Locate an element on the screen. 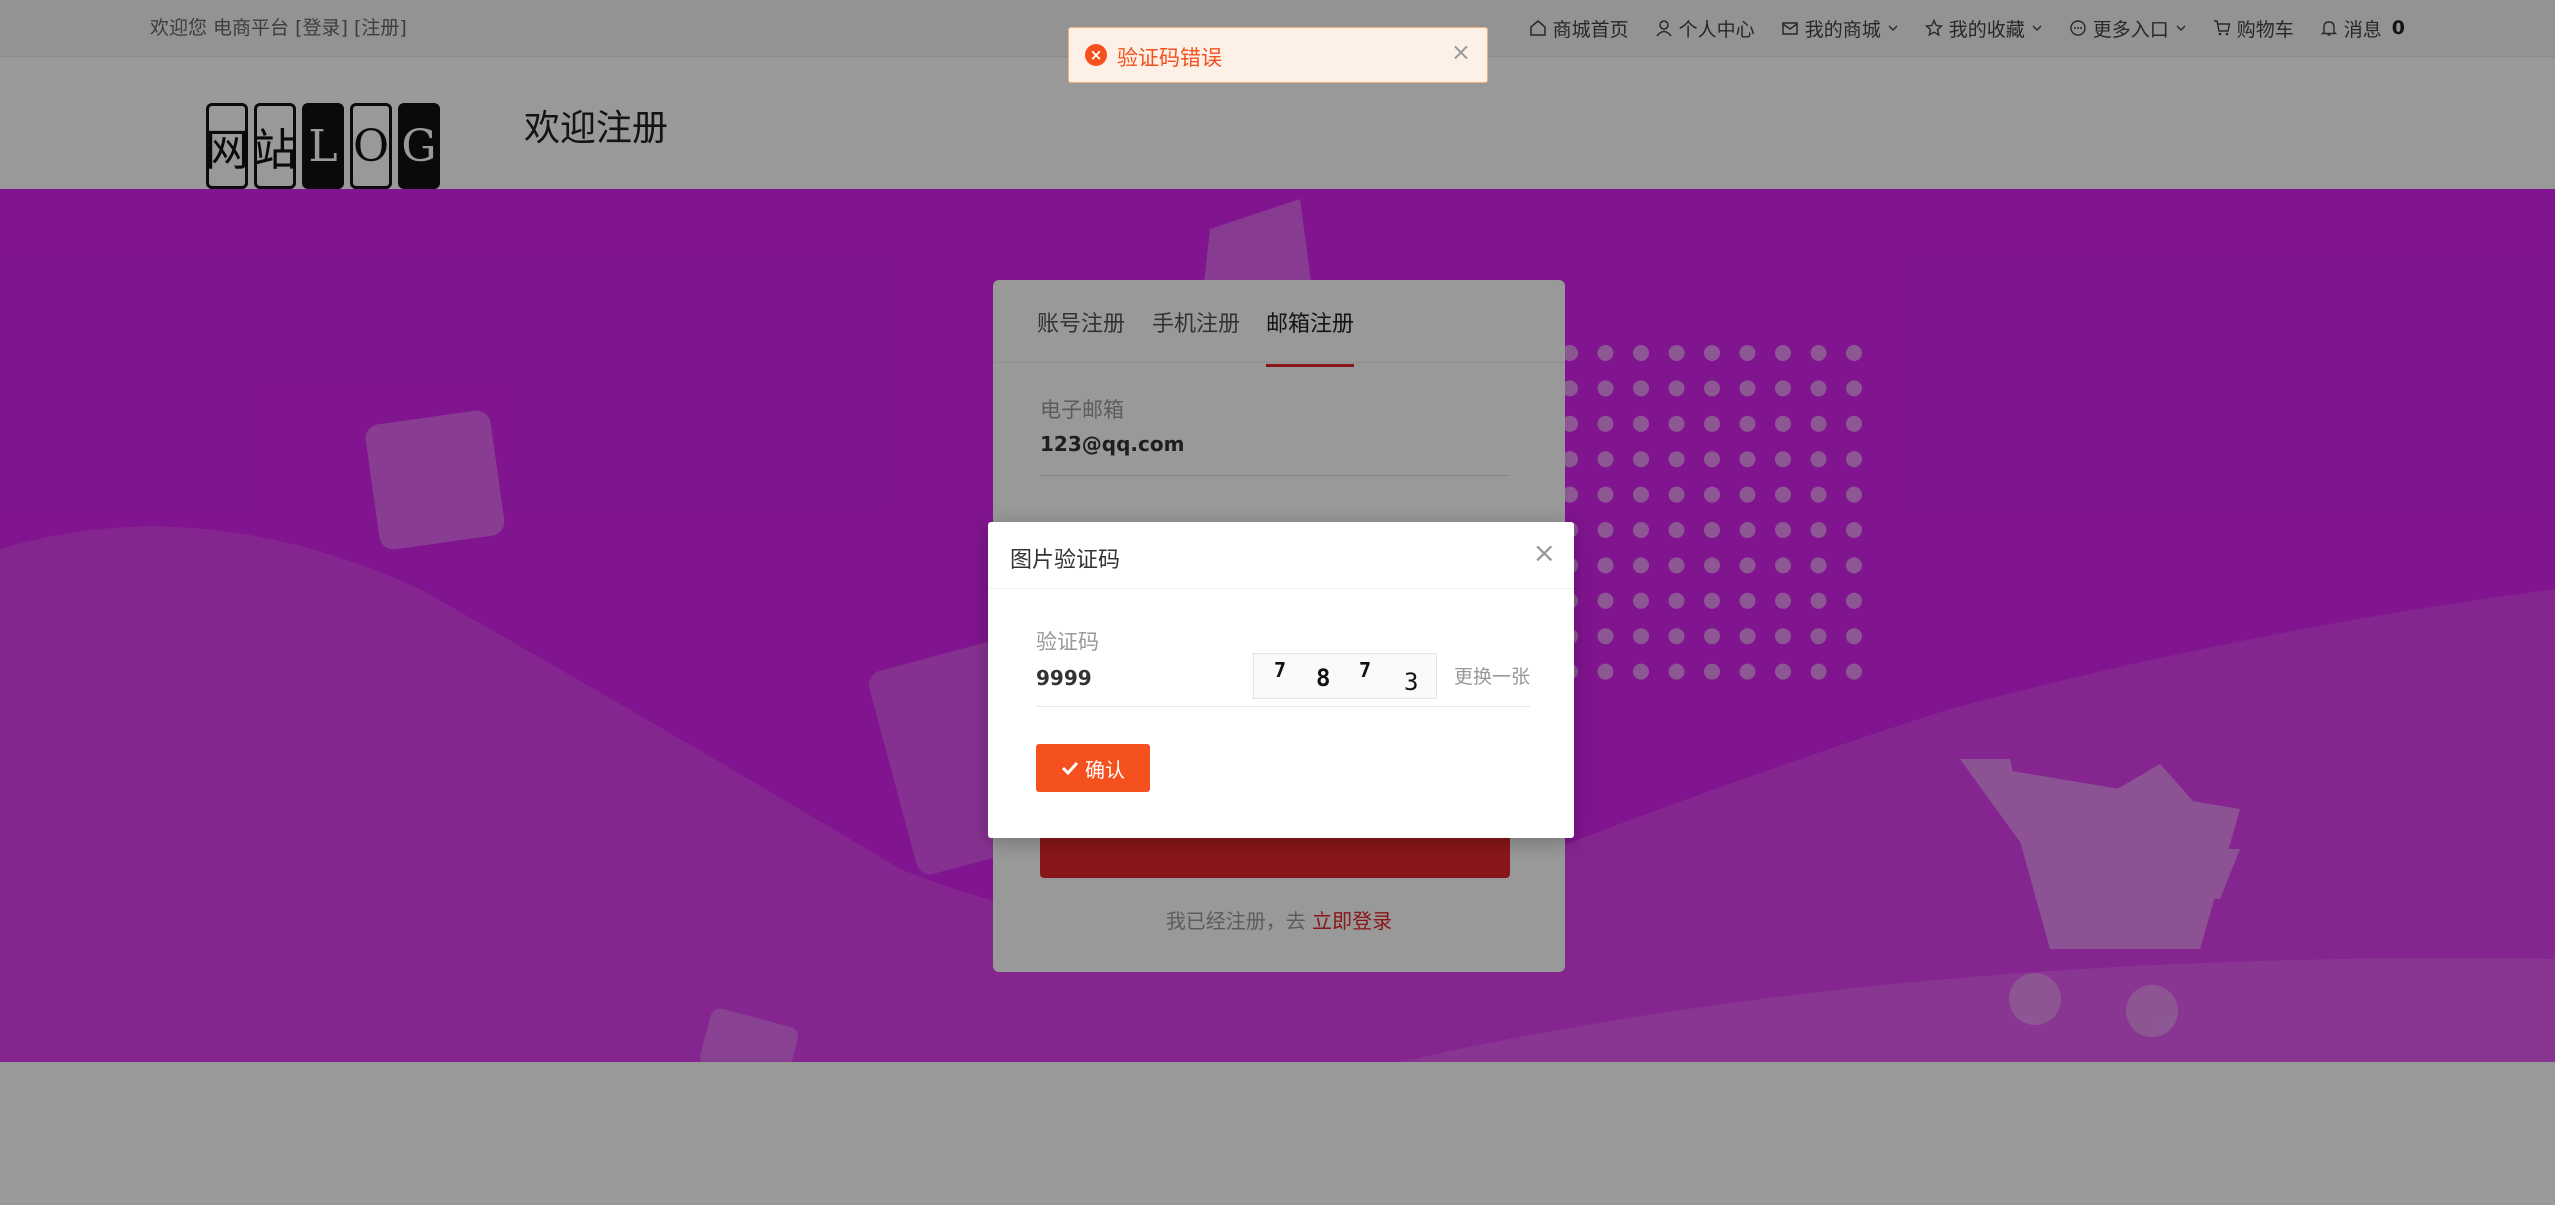 The height and width of the screenshot is (1205, 2555). toast-message: 验证码错误 is located at coordinates (1169, 58).